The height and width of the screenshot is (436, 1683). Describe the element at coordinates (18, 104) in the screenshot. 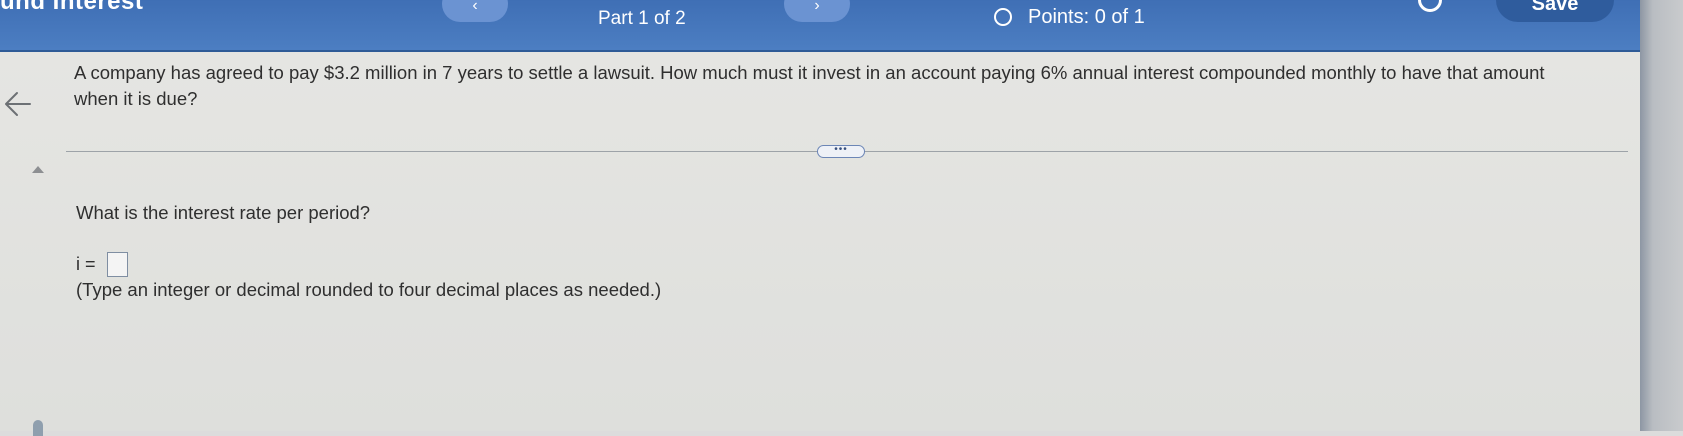

I see `back-arrow-icon` at that location.